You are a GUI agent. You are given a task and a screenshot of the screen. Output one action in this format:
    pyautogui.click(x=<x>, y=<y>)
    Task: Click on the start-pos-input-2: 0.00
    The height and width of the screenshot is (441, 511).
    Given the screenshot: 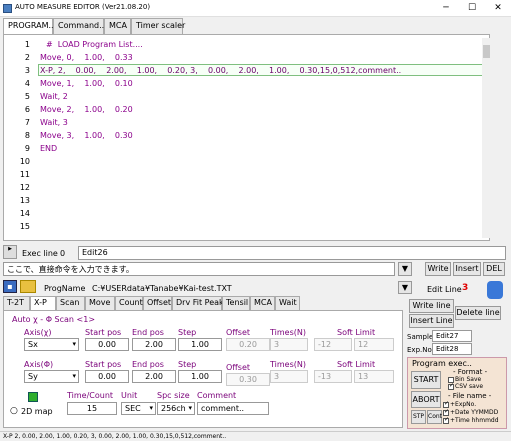 What is the action you would take?
    pyautogui.click(x=107, y=376)
    